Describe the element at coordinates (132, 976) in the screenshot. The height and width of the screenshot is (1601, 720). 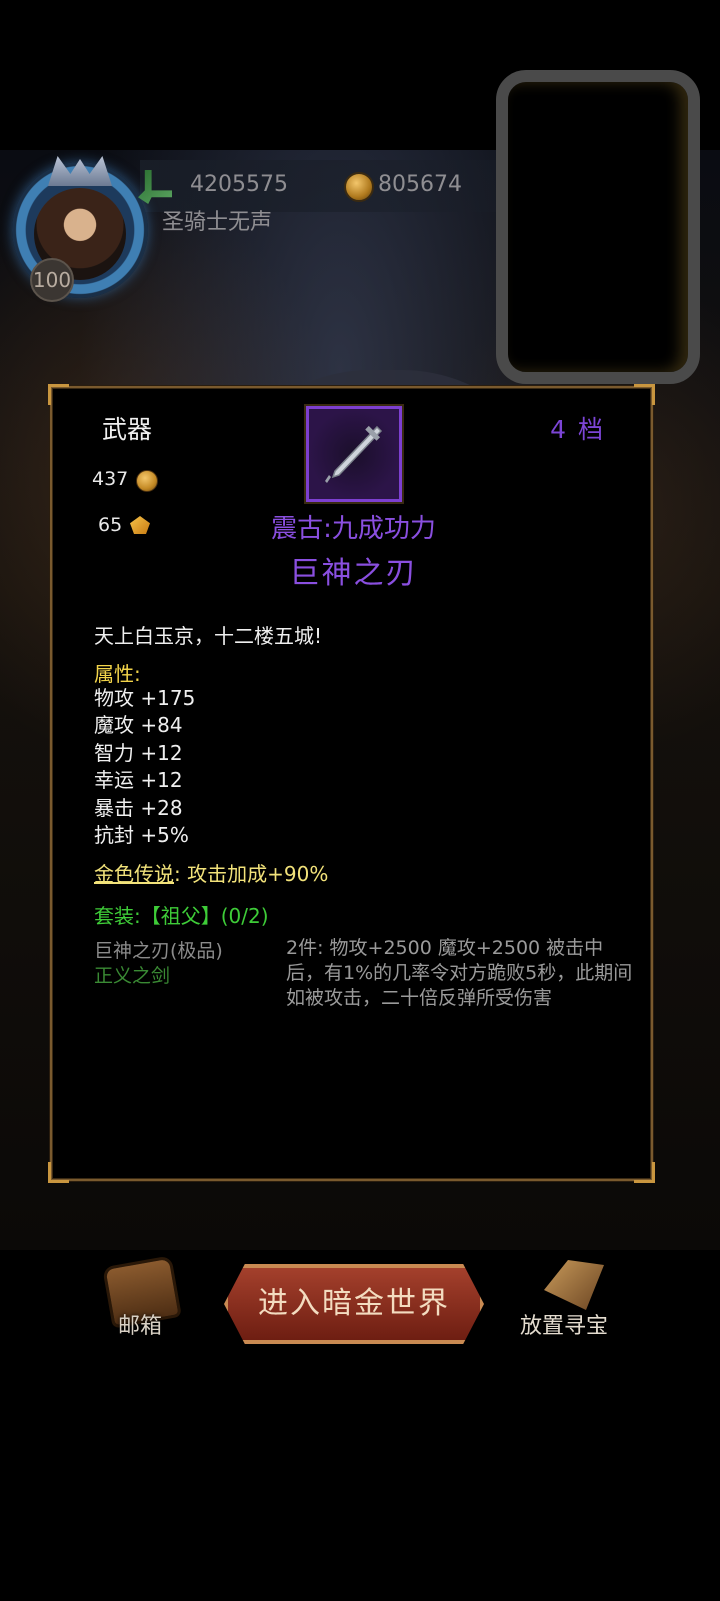
I see `set-piece: 正义之剑` at that location.